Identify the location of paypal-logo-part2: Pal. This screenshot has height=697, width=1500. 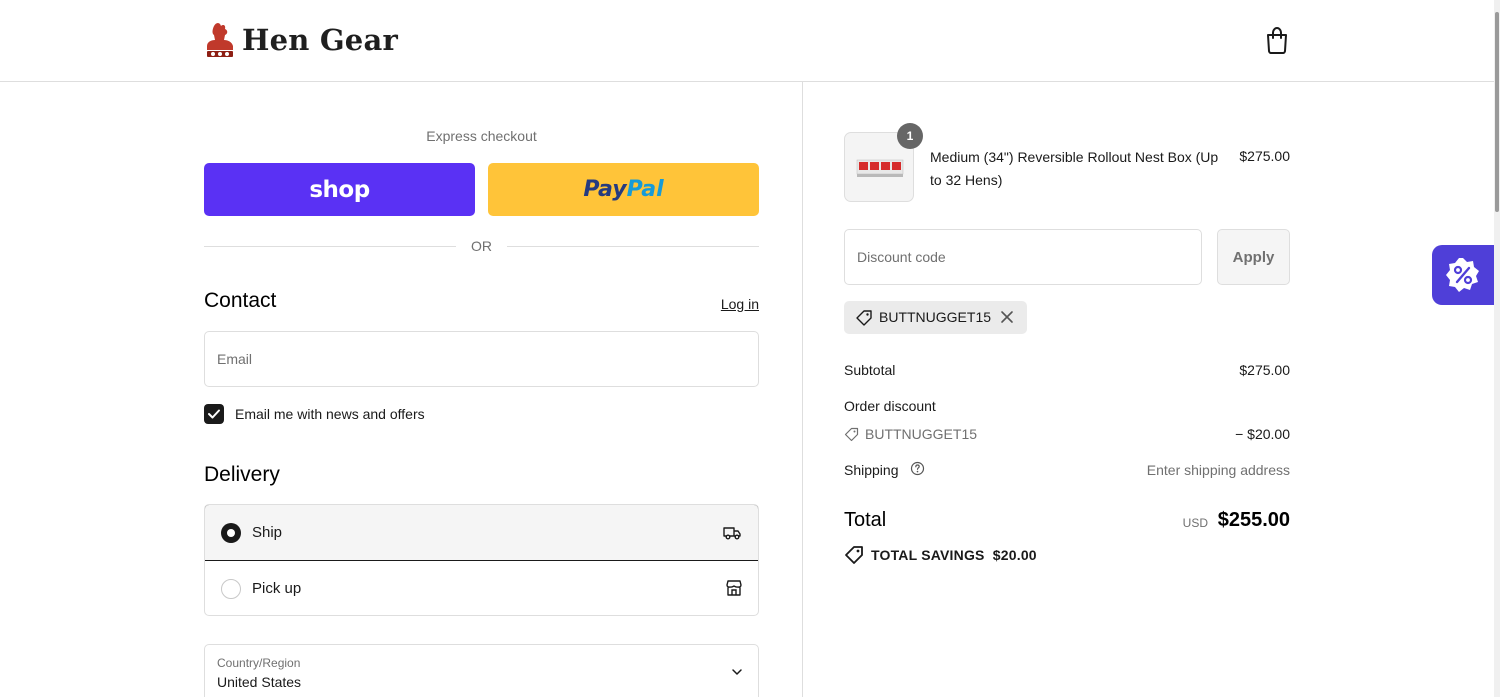
(645, 189).